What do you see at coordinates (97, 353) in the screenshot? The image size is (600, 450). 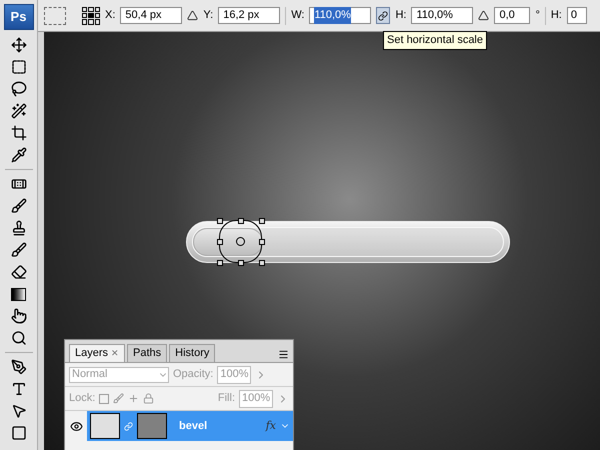 I see `panel-tab: Layers ✕` at bounding box center [97, 353].